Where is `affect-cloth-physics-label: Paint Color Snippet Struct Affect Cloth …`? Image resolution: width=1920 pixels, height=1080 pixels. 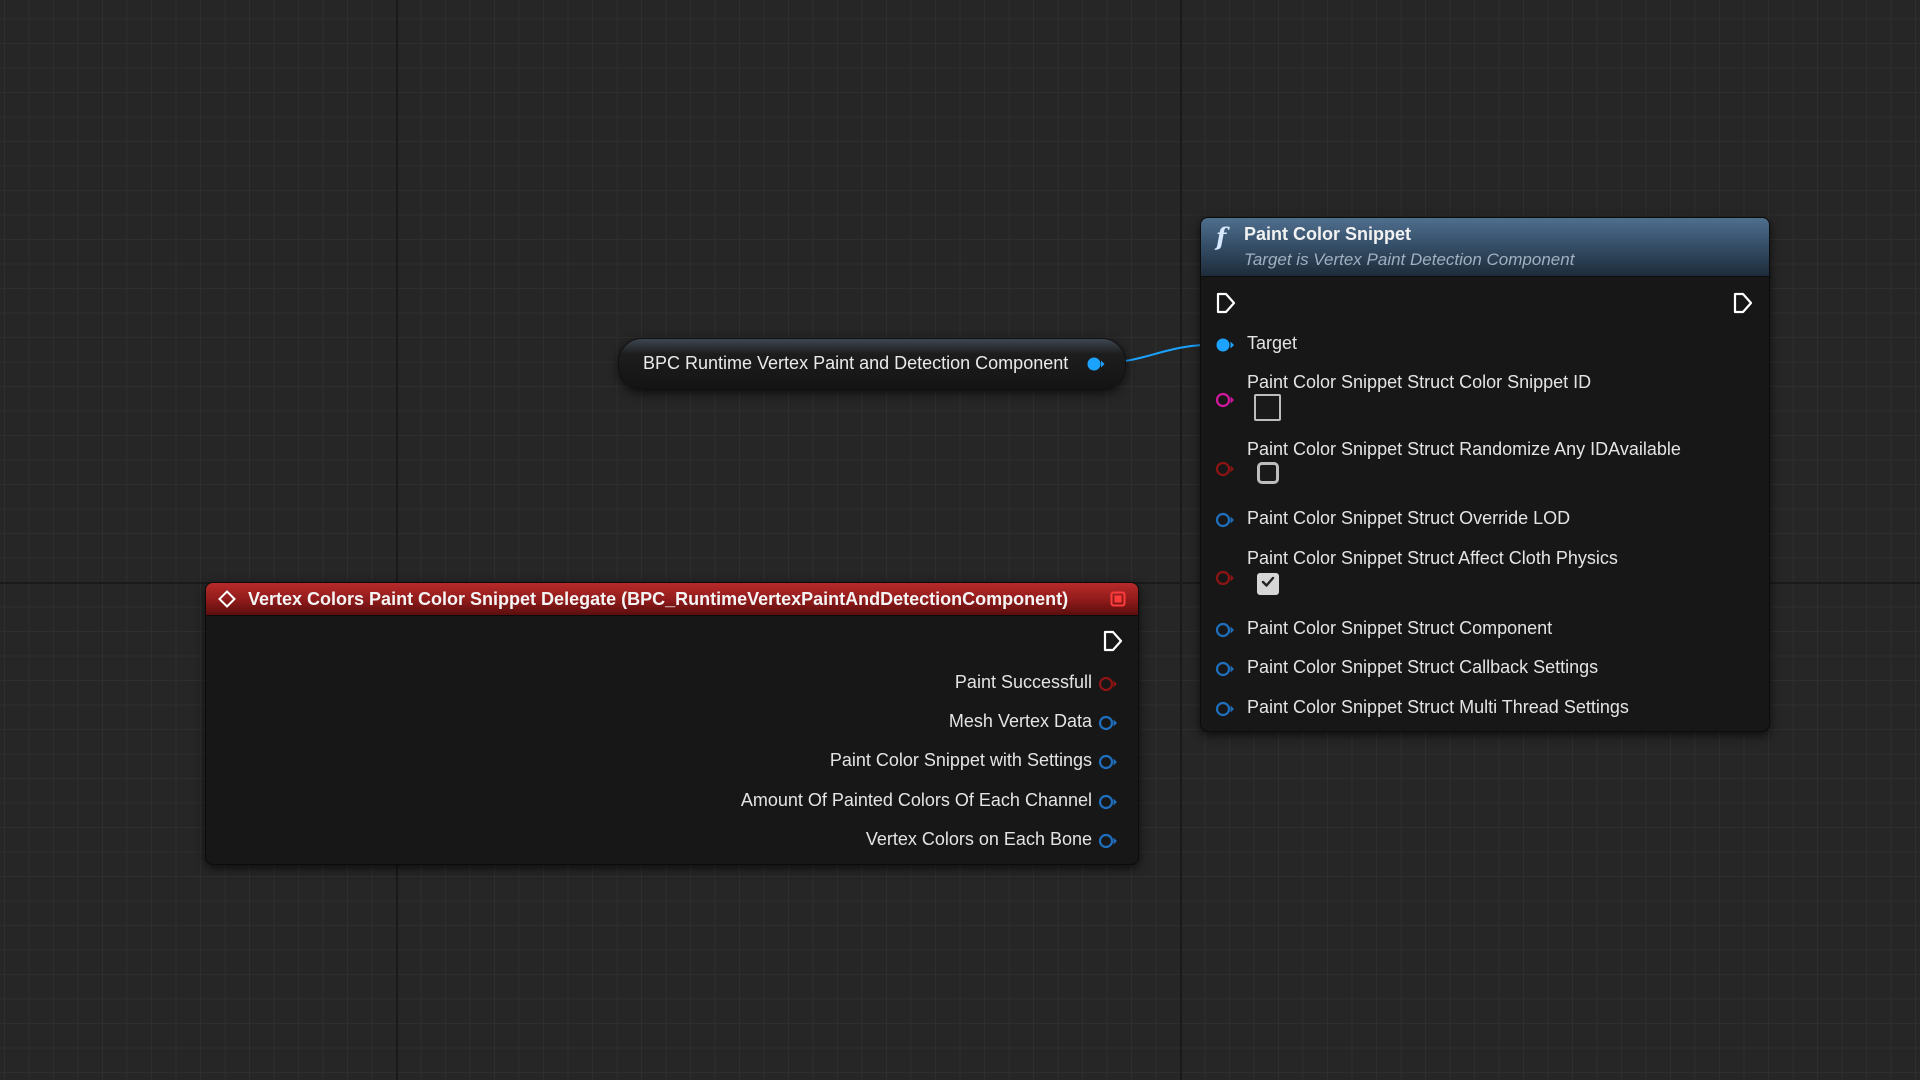 affect-cloth-physics-label: Paint Color Snippet Struct Affect Cloth … is located at coordinates (1432, 558).